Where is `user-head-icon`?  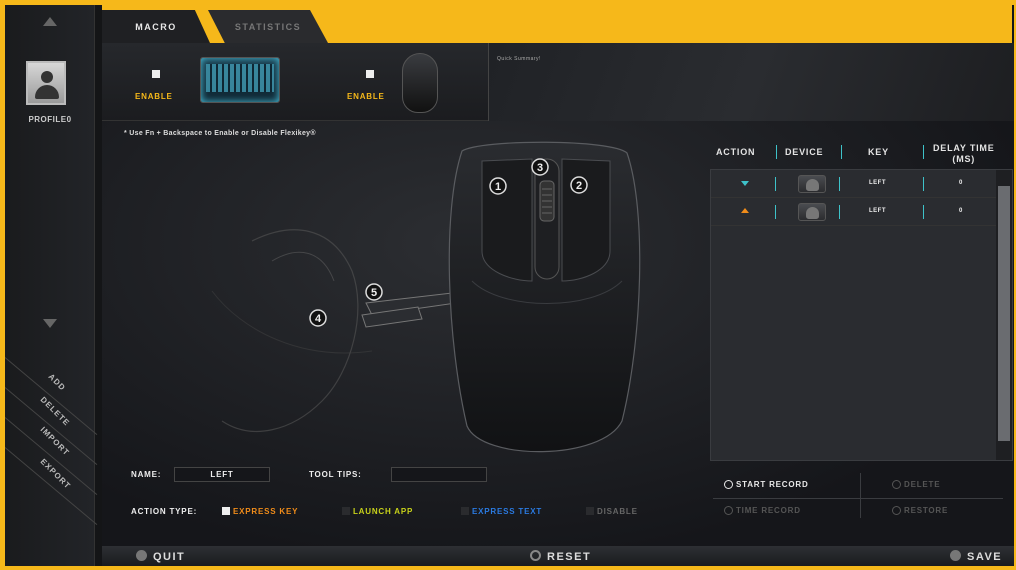 user-head-icon is located at coordinates (47, 77).